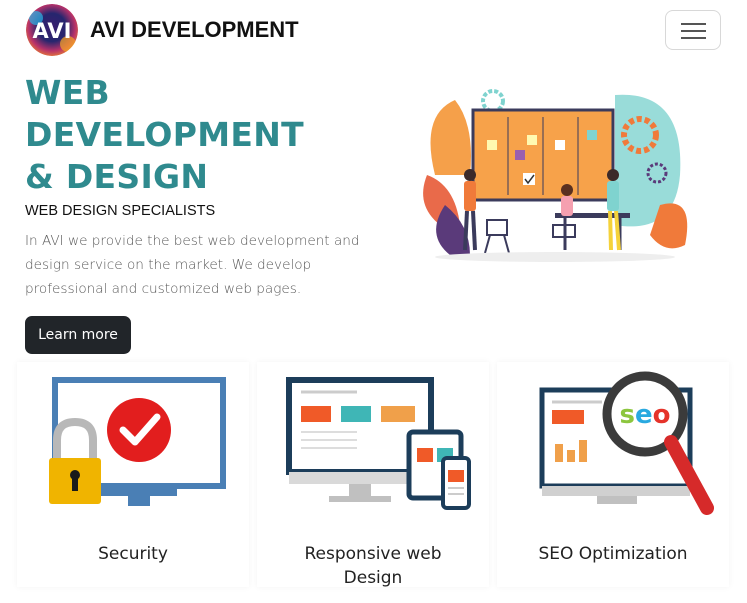 Image resolution: width=747 pixels, height=603 pixels. I want to click on team-kanban-illustration, so click(557, 175).